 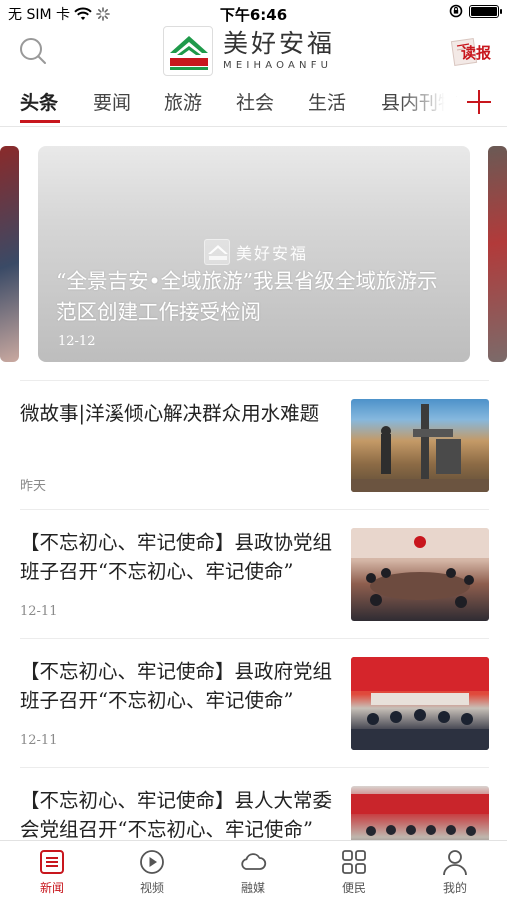 What do you see at coordinates (252, 888) in the screenshot?
I see `nav-label: 融媒` at bounding box center [252, 888].